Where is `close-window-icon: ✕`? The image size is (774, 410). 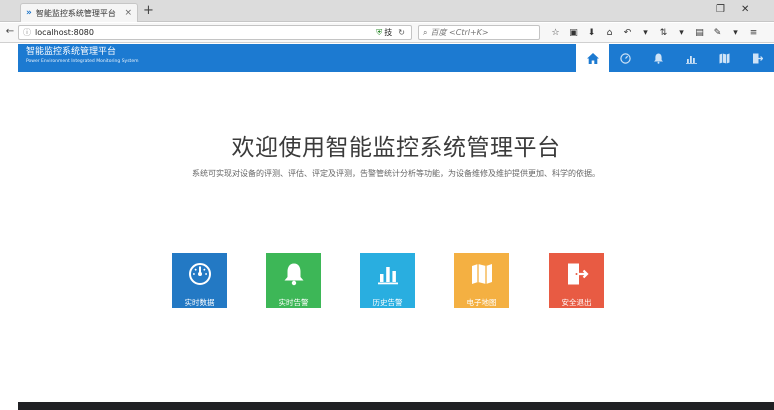 close-window-icon: ✕ is located at coordinates (745, 10).